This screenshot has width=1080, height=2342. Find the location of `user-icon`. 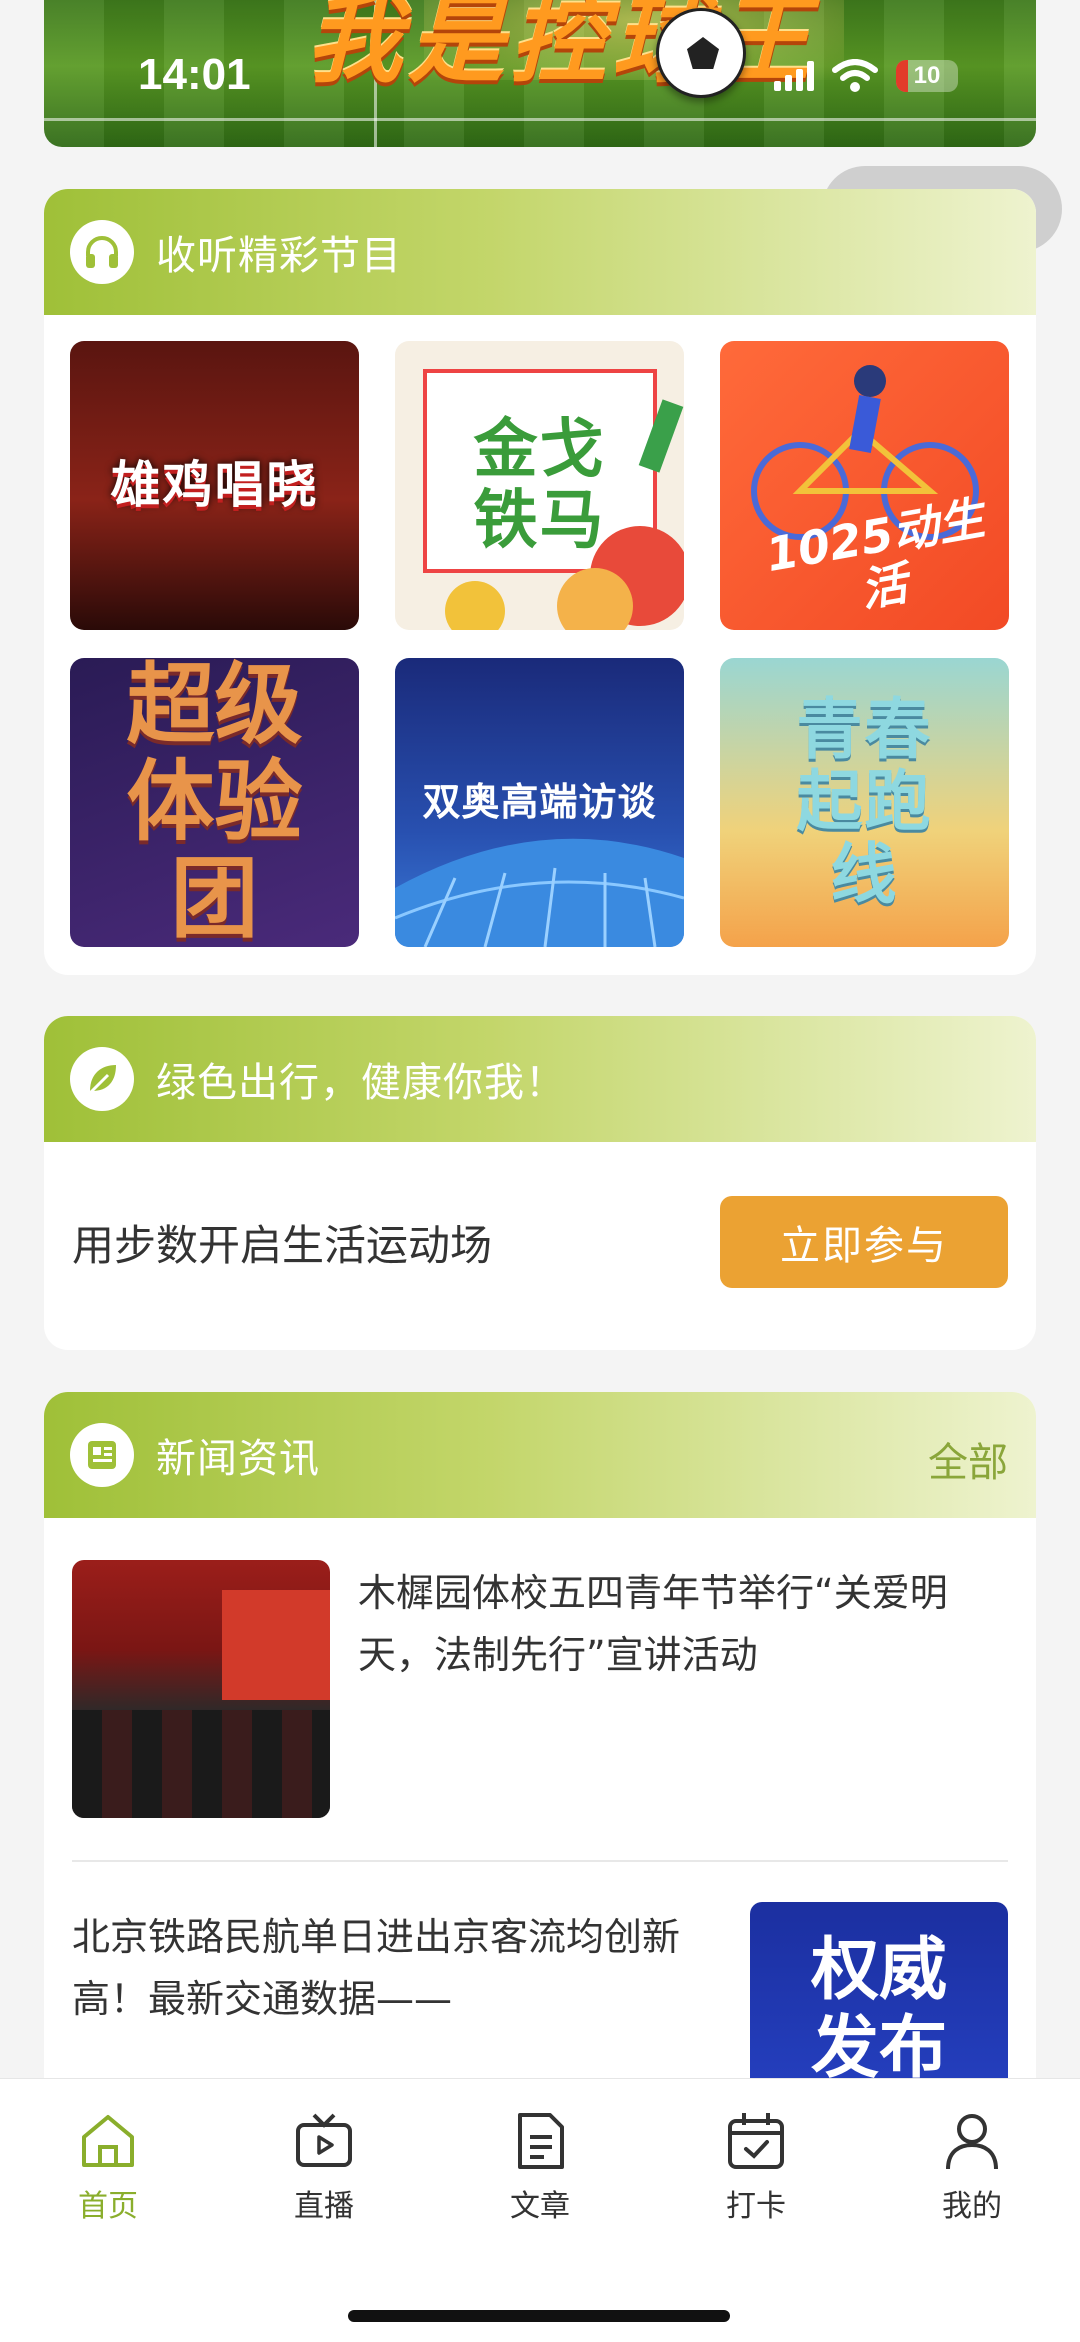

user-icon is located at coordinates (972, 2142).